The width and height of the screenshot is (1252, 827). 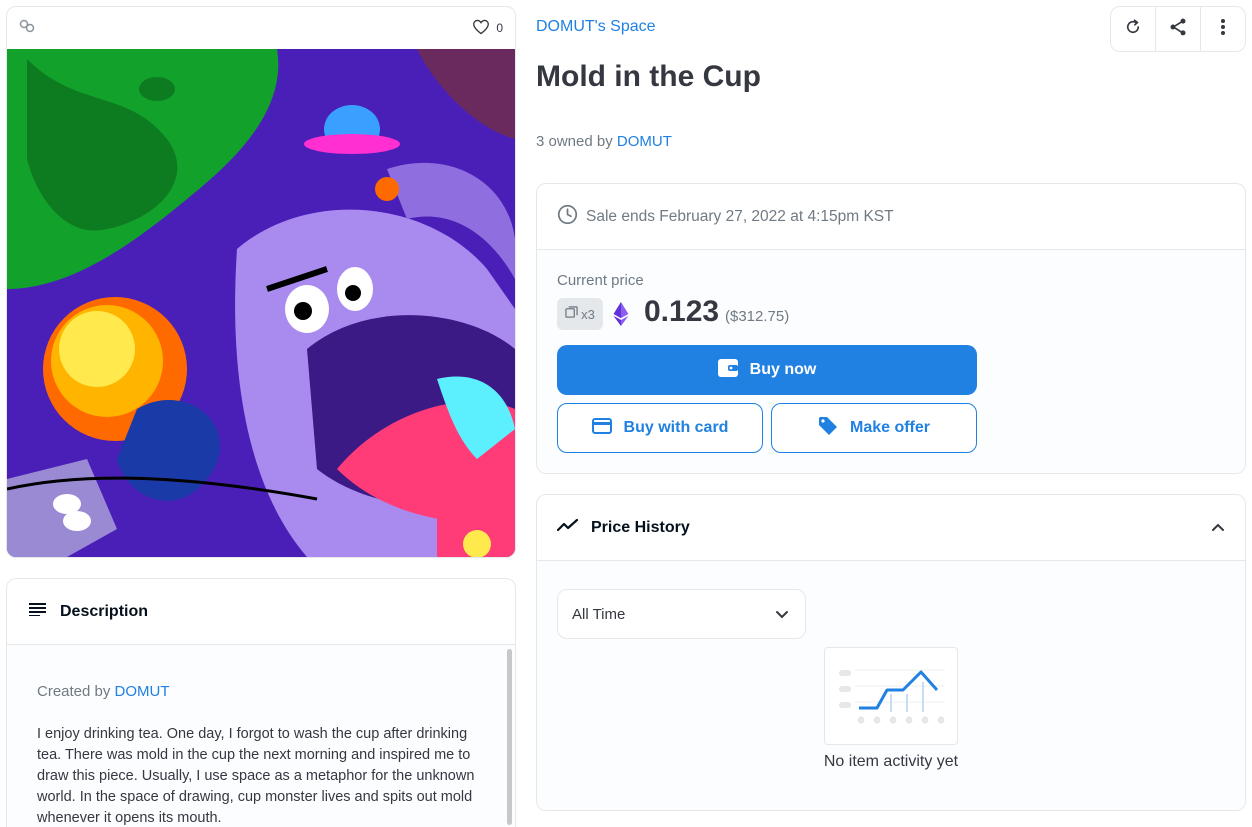 I want to click on lines-icon, so click(x=37, y=611).